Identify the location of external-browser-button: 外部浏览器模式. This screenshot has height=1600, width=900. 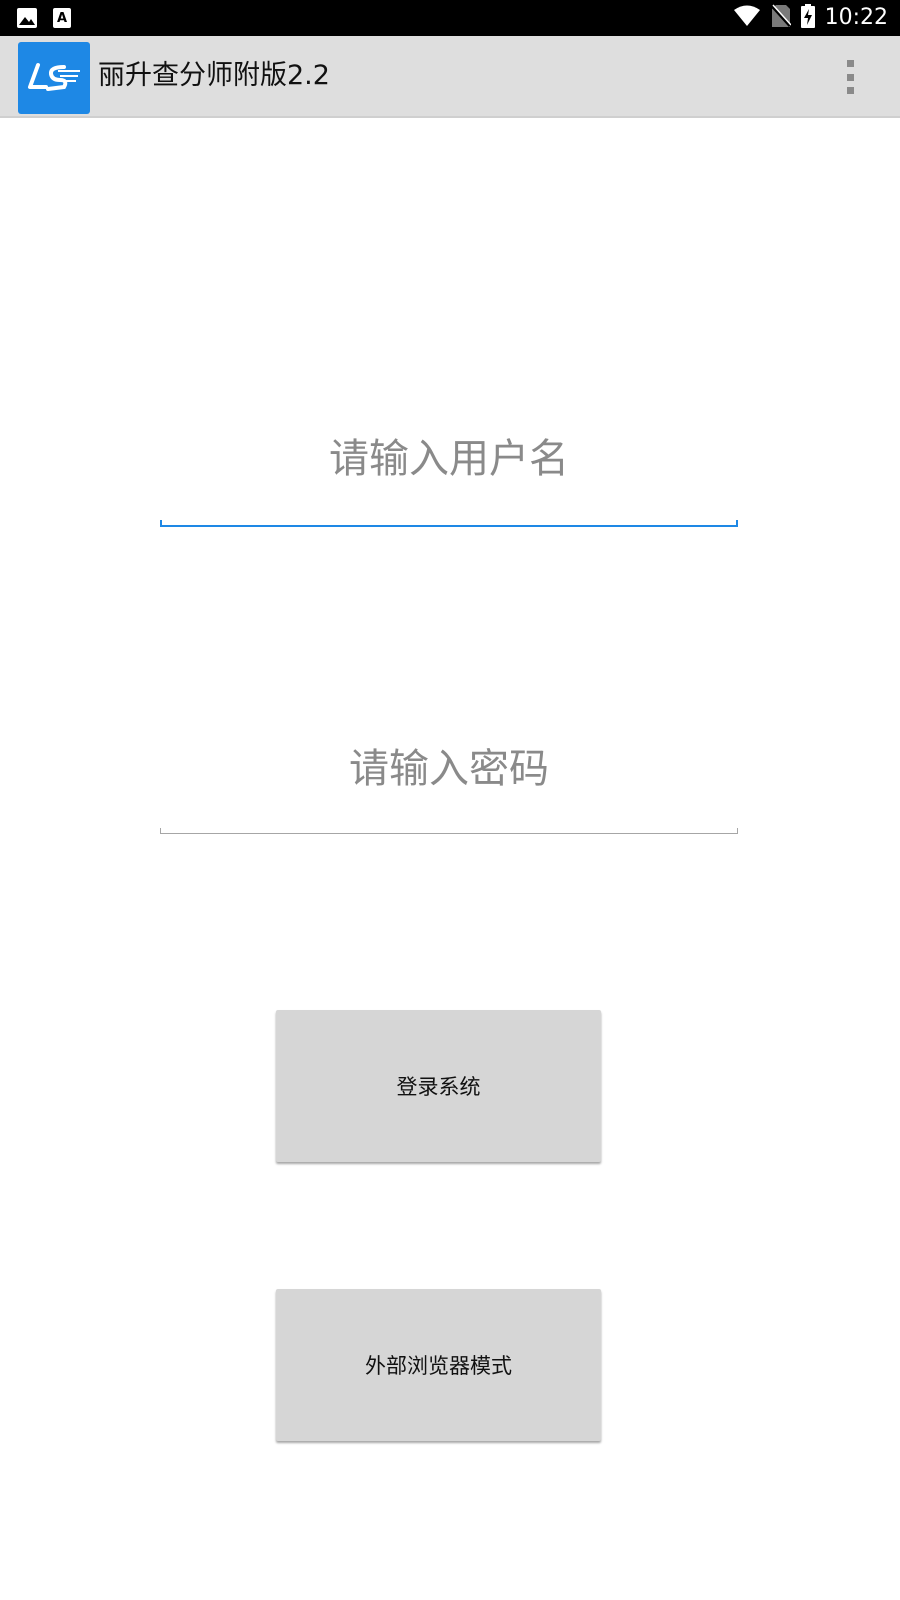
(438, 1365).